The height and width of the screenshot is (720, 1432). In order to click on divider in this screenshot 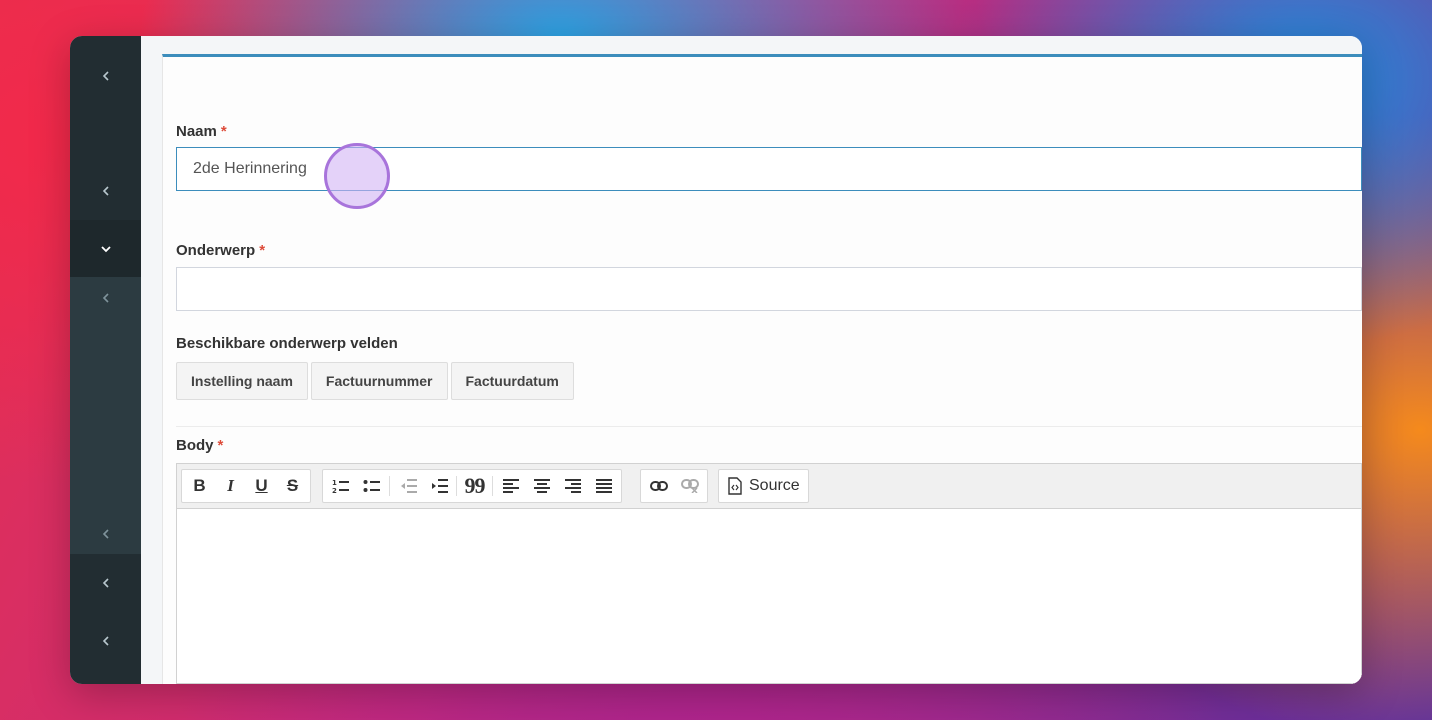, I will do `click(769, 426)`.